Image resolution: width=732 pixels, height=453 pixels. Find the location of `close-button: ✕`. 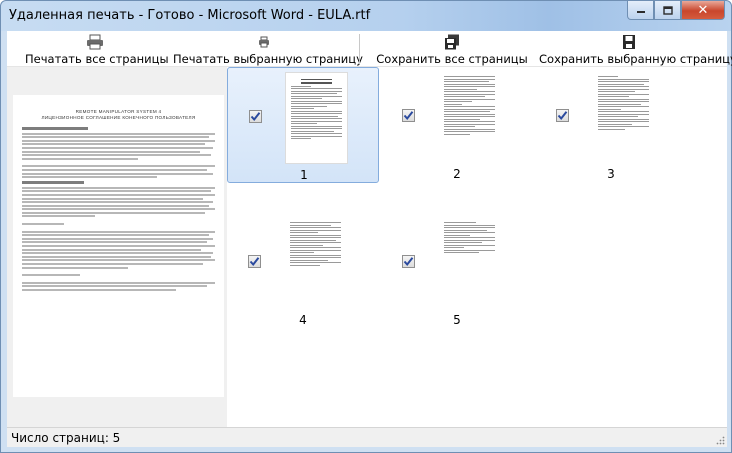

close-button: ✕ is located at coordinates (703, 10).